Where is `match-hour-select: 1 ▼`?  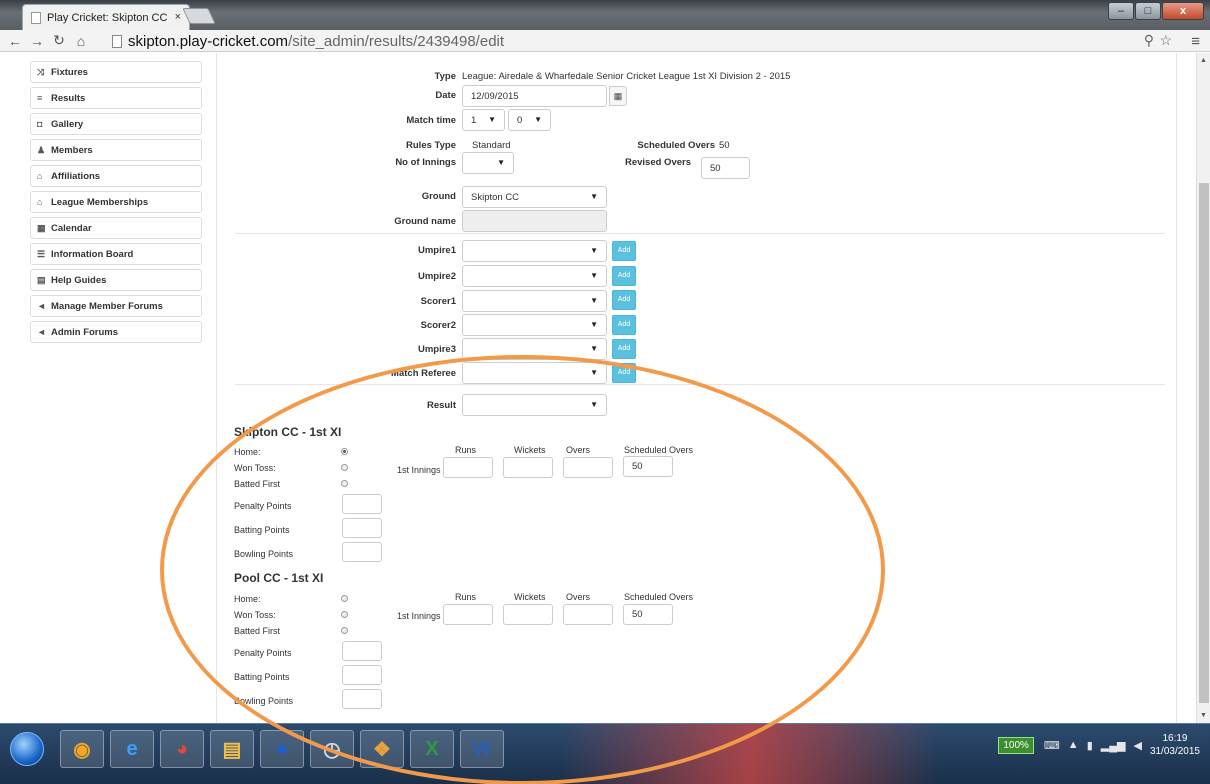 match-hour-select: 1 ▼ is located at coordinates (483, 120).